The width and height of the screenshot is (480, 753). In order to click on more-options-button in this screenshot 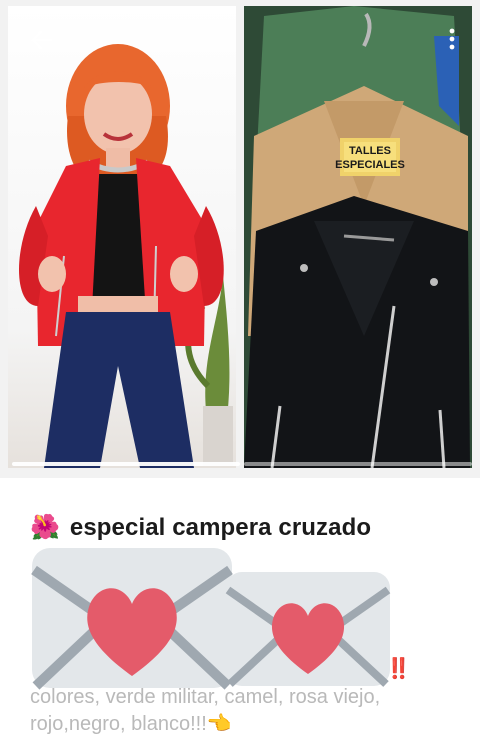, I will do `click(452, 39)`.